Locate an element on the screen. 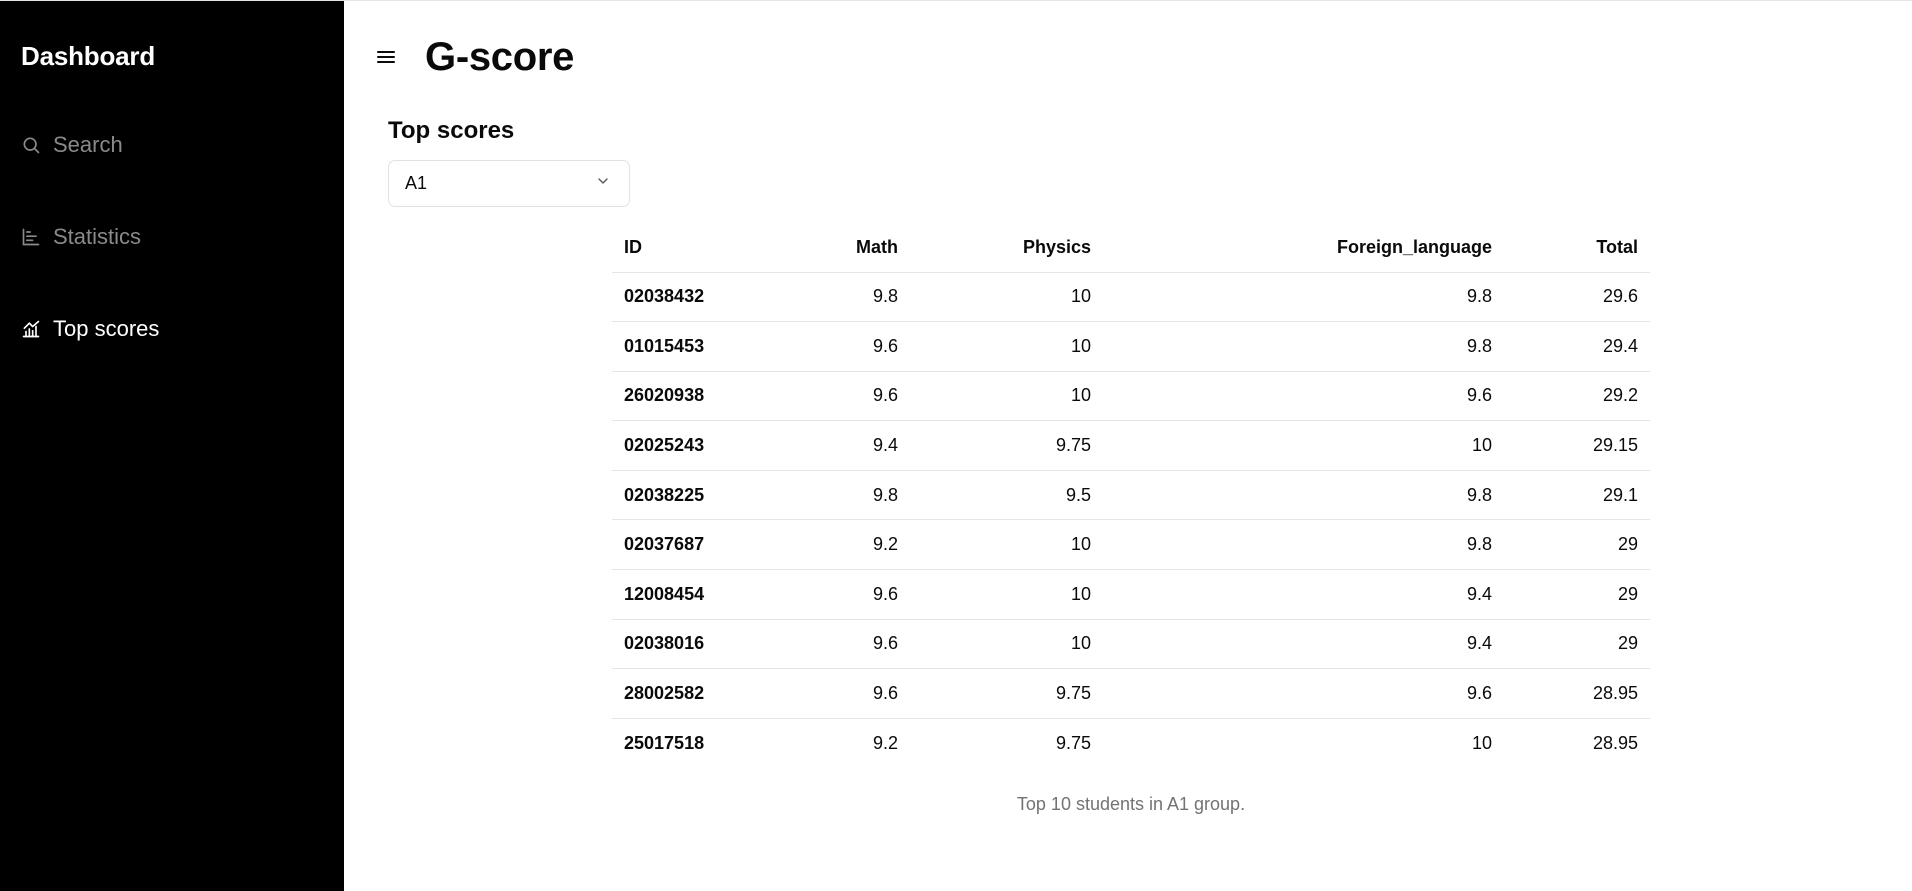  table-caption: Top 10 students in A1 group. is located at coordinates (1131, 804).